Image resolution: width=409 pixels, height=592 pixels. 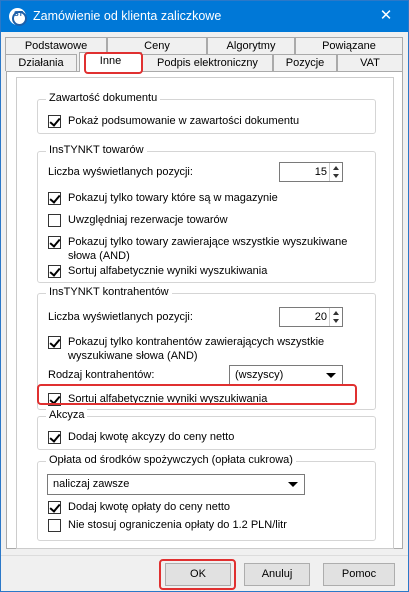 I want to click on only-in-stock-checkbox, so click(x=54, y=198).